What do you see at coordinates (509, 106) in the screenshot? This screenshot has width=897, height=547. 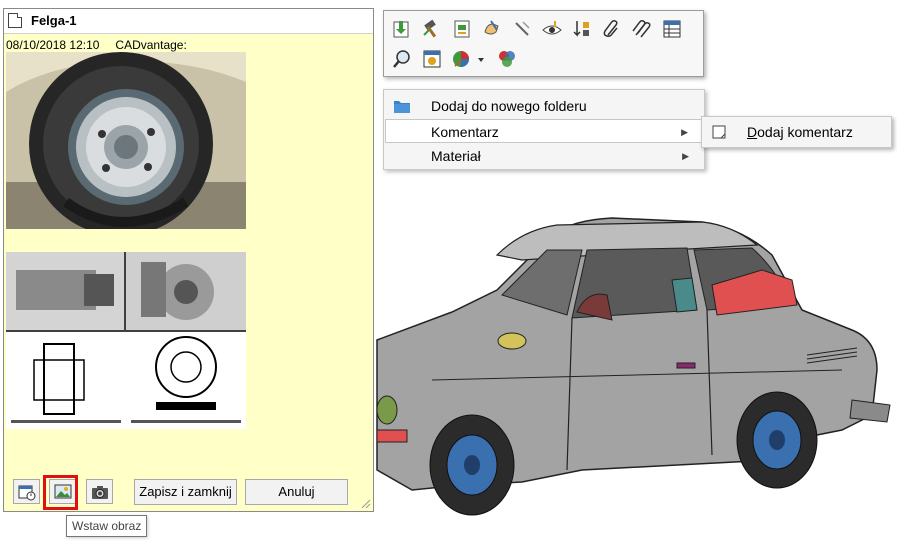 I see `menu-item-label: Dodaj do nowego folderu` at bounding box center [509, 106].